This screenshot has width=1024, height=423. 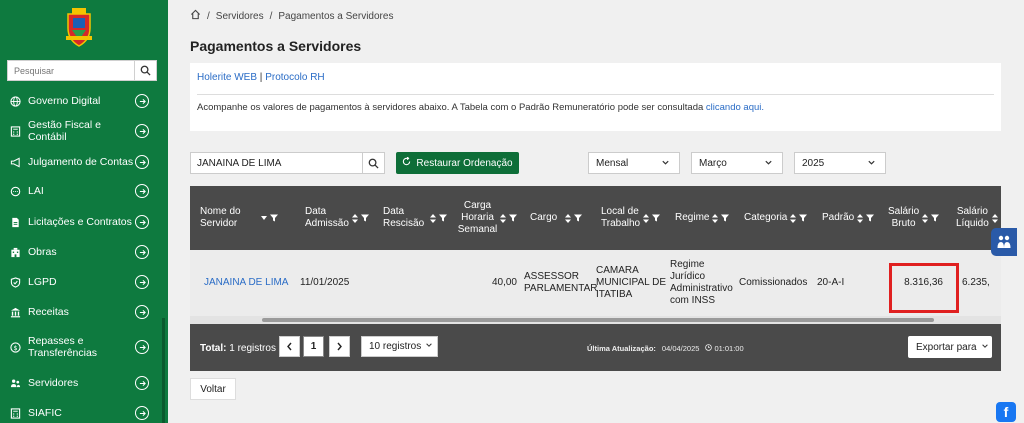 What do you see at coordinates (84, 222) in the screenshot?
I see `sidebar-item-licitacoes: Licitações e Contratos` at bounding box center [84, 222].